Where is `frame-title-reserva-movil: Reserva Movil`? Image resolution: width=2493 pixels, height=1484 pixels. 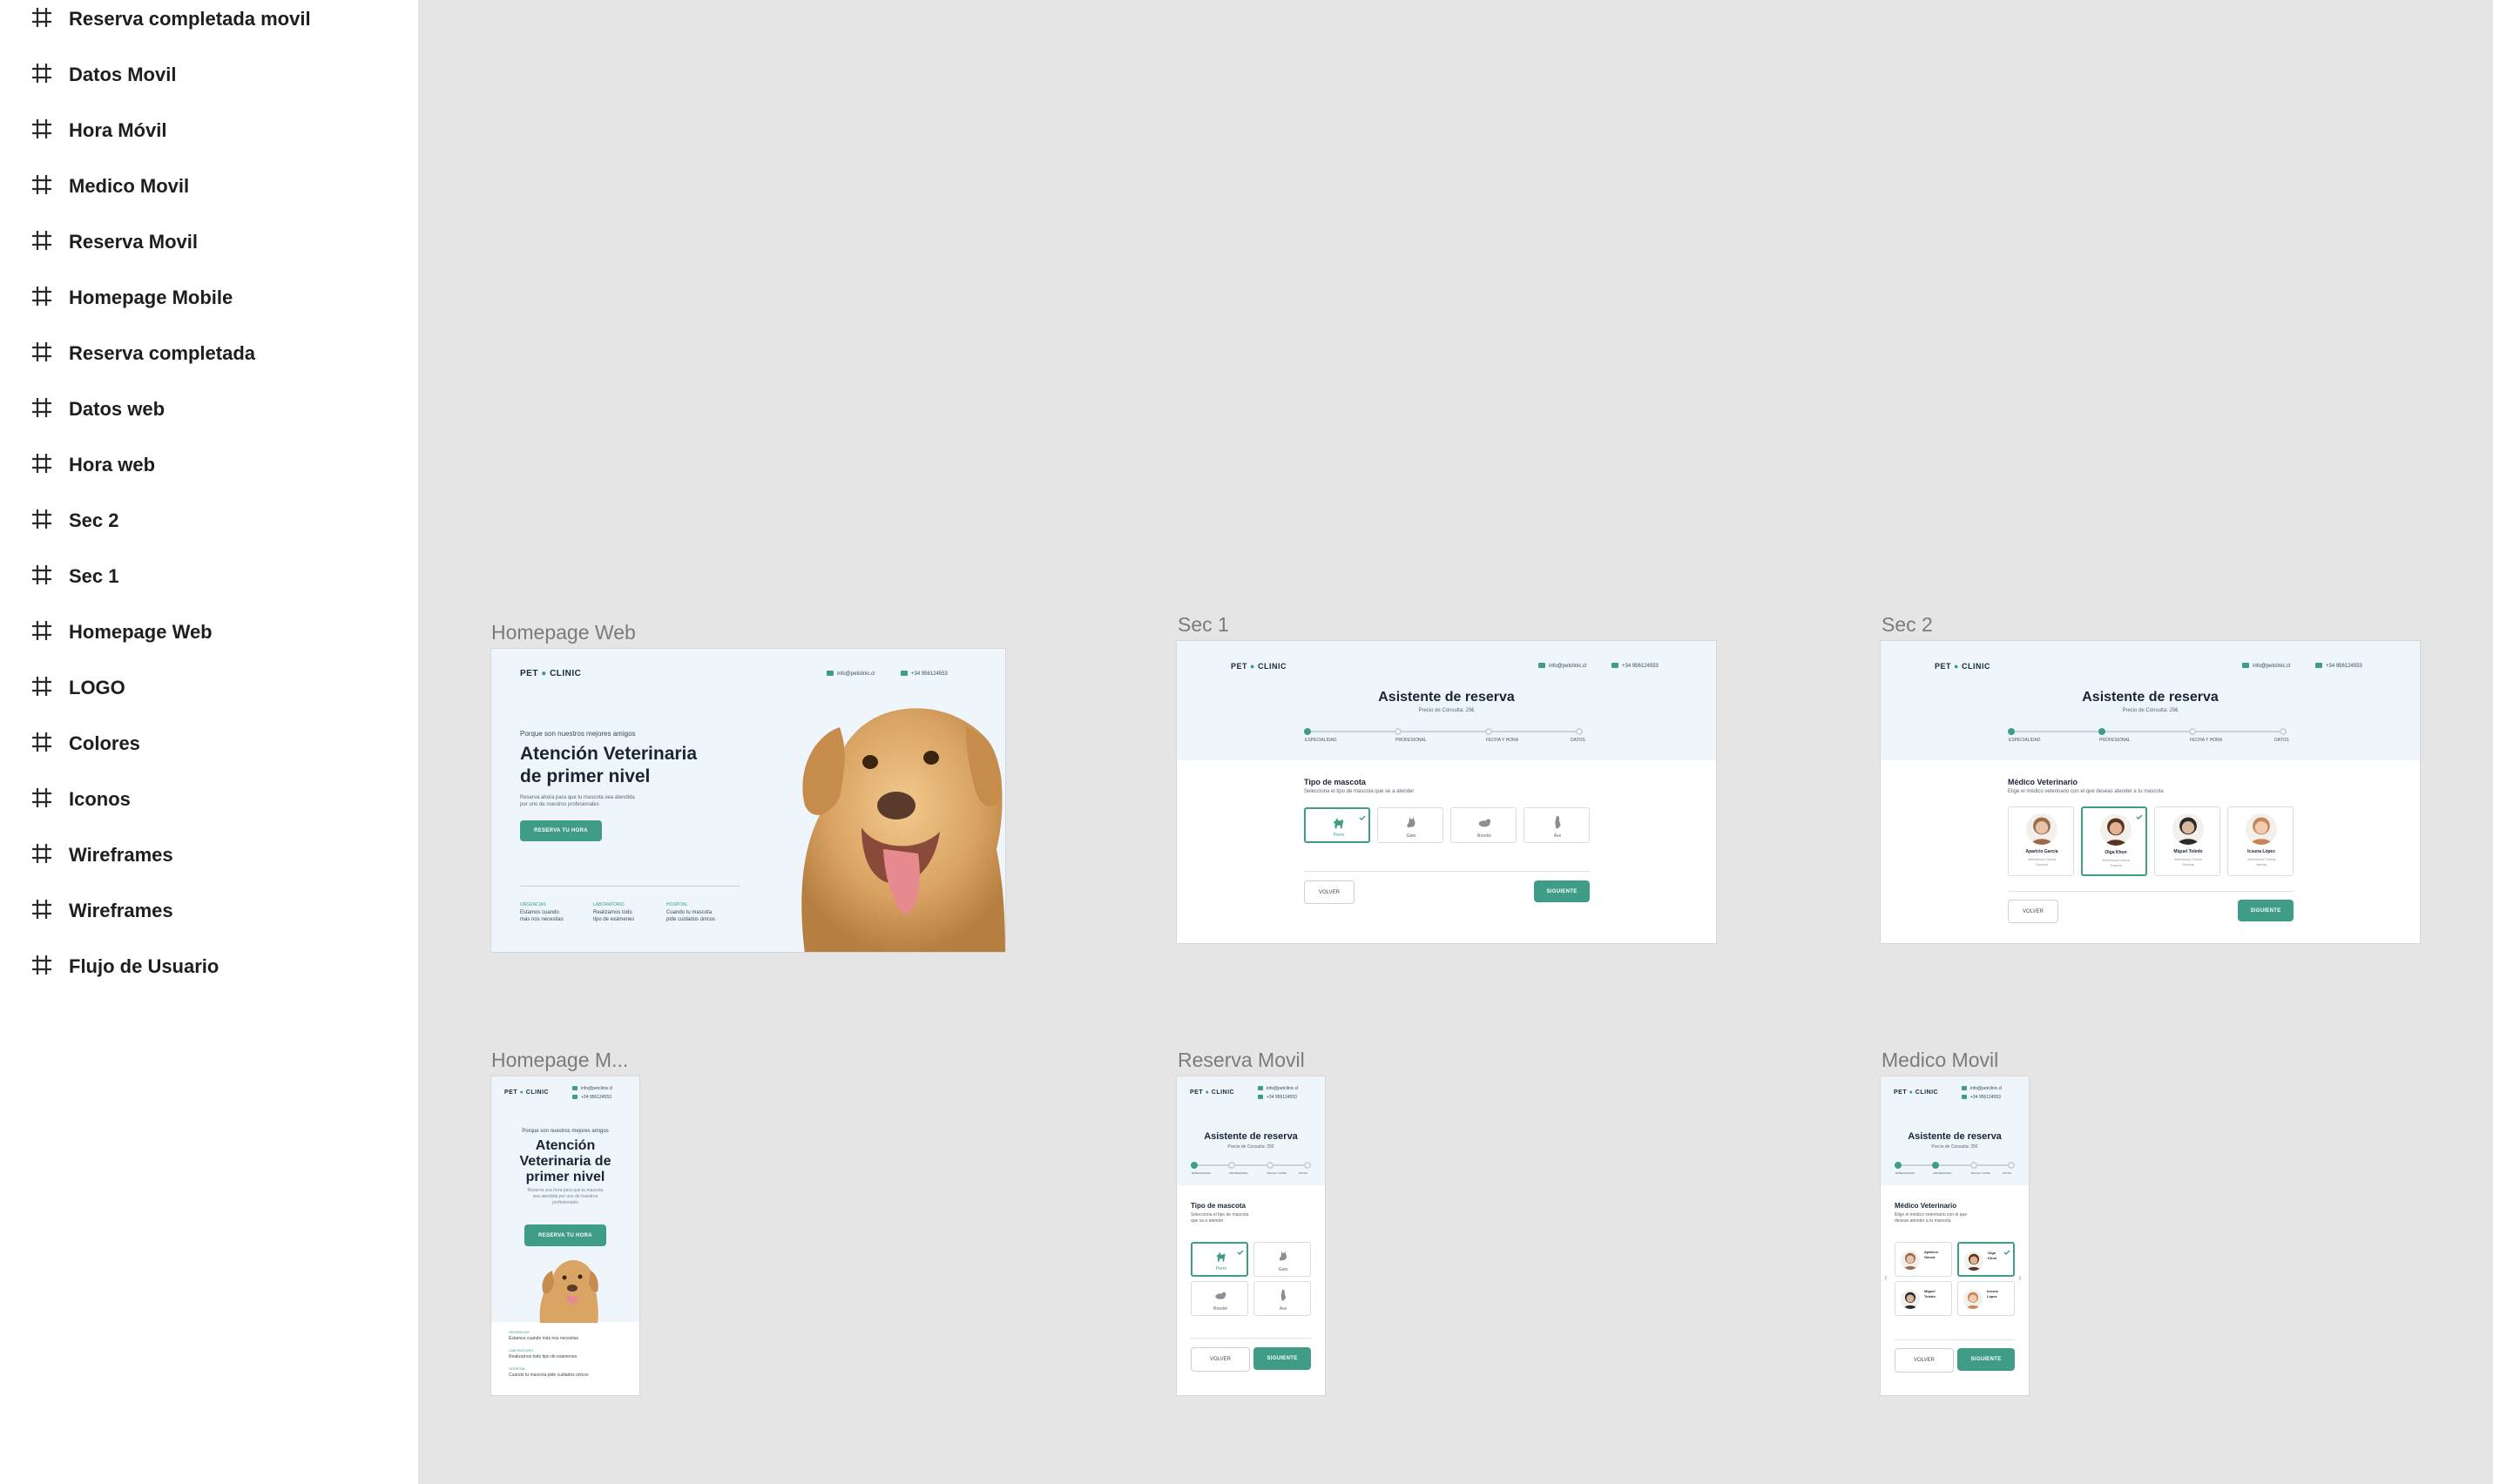
frame-title-reserva-movil: Reserva Movil is located at coordinates (1242, 1060).